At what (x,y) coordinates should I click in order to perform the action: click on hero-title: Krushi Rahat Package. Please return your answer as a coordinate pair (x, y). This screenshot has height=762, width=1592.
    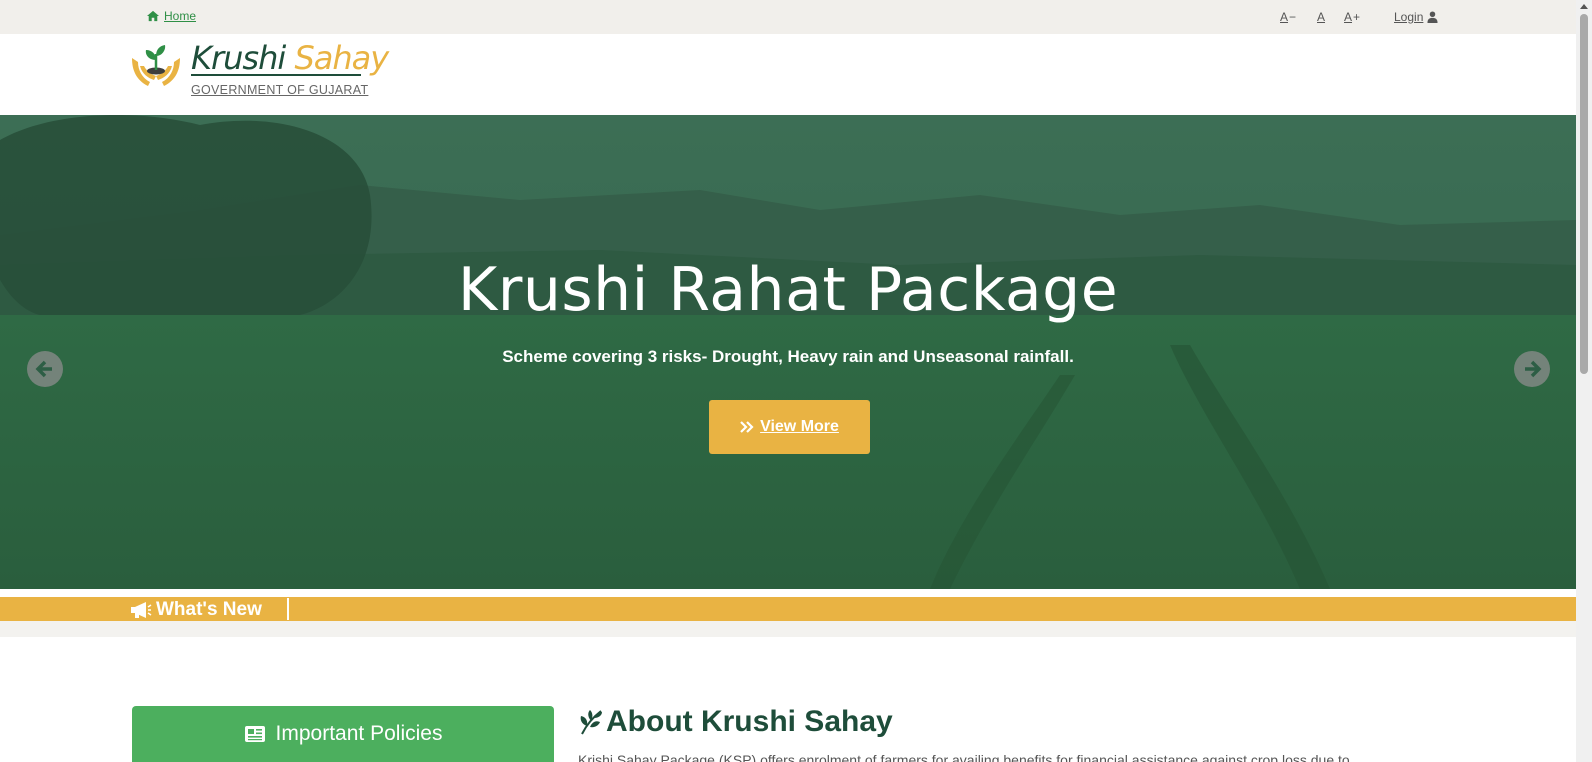
    Looking at the image, I should click on (788, 290).